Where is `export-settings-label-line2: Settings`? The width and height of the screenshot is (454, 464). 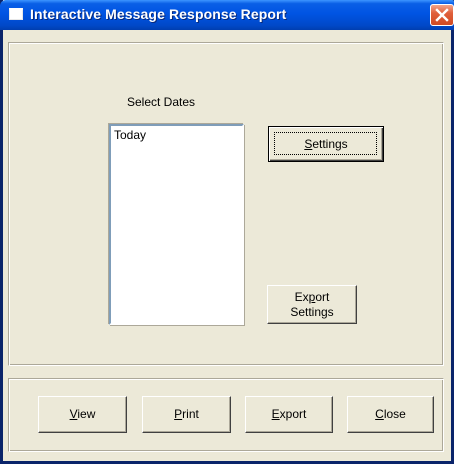
export-settings-label-line2: Settings is located at coordinates (312, 311).